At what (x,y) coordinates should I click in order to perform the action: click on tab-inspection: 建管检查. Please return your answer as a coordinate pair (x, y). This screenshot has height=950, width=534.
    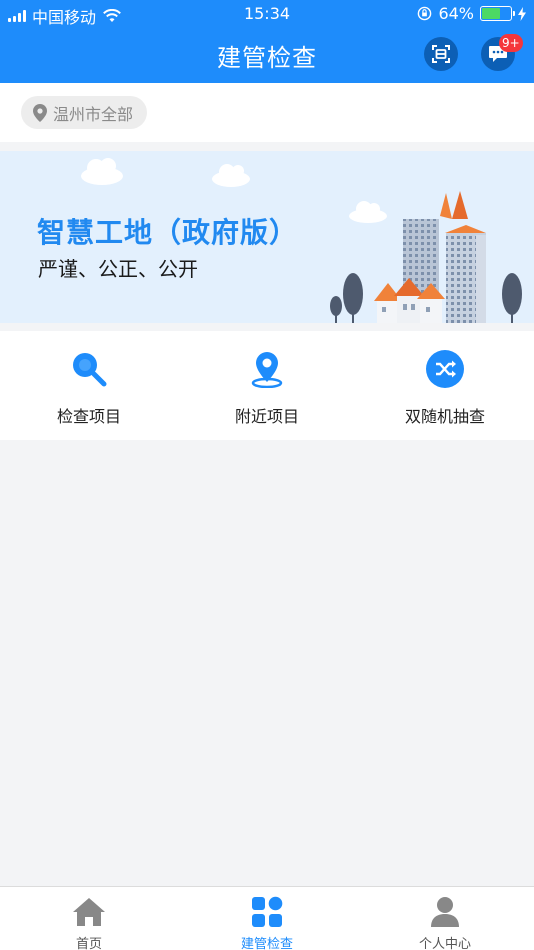
    Looking at the image, I should click on (267, 918).